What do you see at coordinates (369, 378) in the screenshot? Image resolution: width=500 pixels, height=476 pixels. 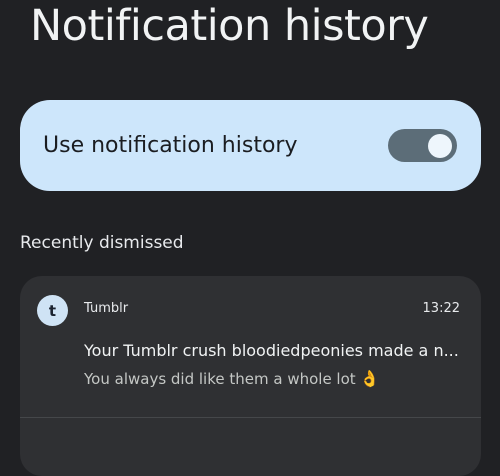 I see `ok-hand-emoji-icon: 👌` at bounding box center [369, 378].